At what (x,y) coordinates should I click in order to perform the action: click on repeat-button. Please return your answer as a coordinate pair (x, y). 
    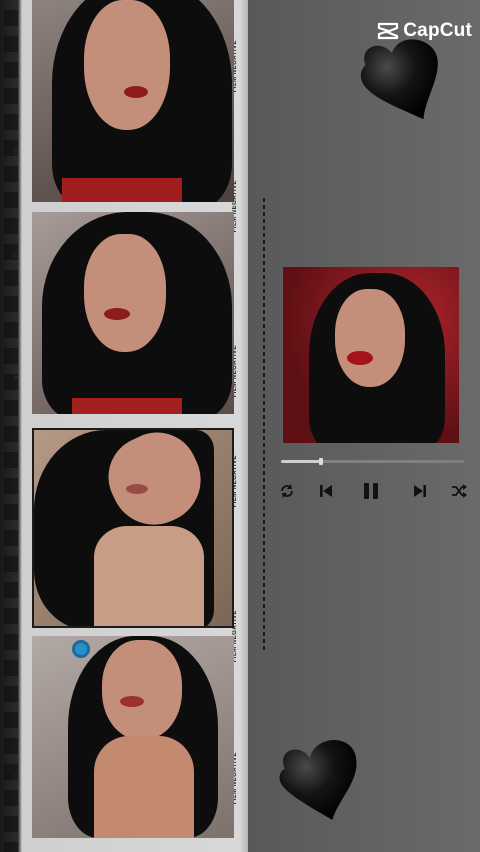
    Looking at the image, I should click on (287, 491).